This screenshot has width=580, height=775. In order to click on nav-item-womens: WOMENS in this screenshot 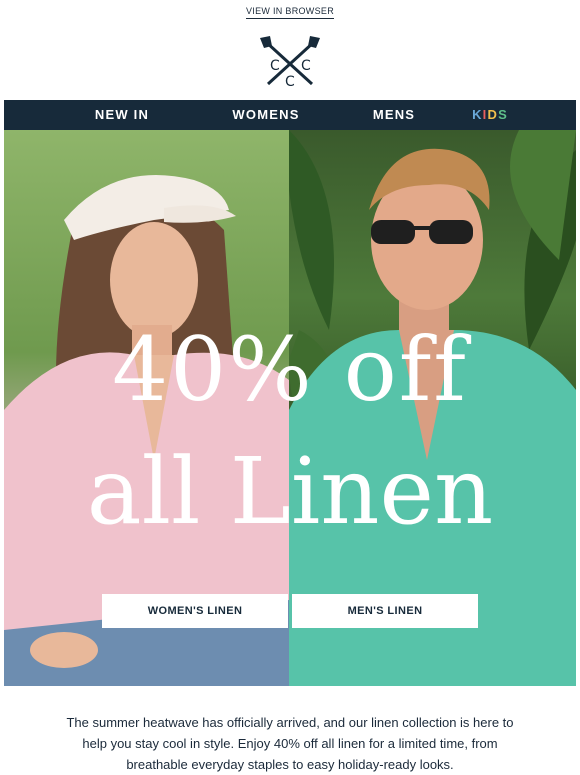, I will do `click(266, 115)`.